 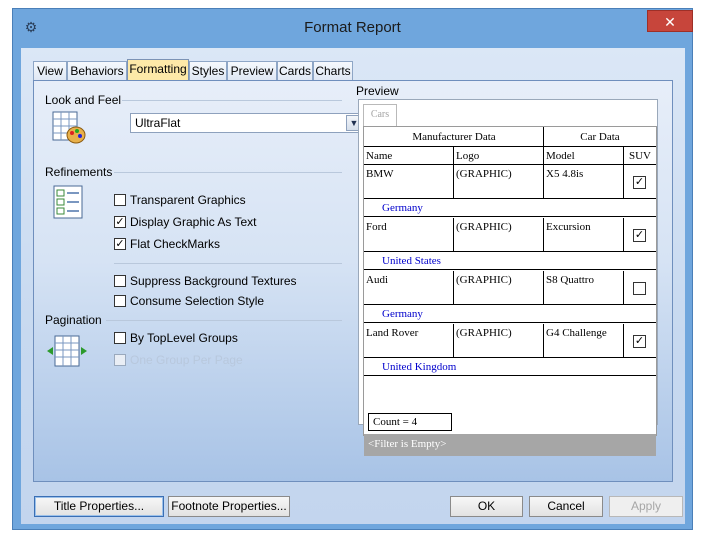 What do you see at coordinates (411, 261) in the screenshot?
I see `group-label: United States` at bounding box center [411, 261].